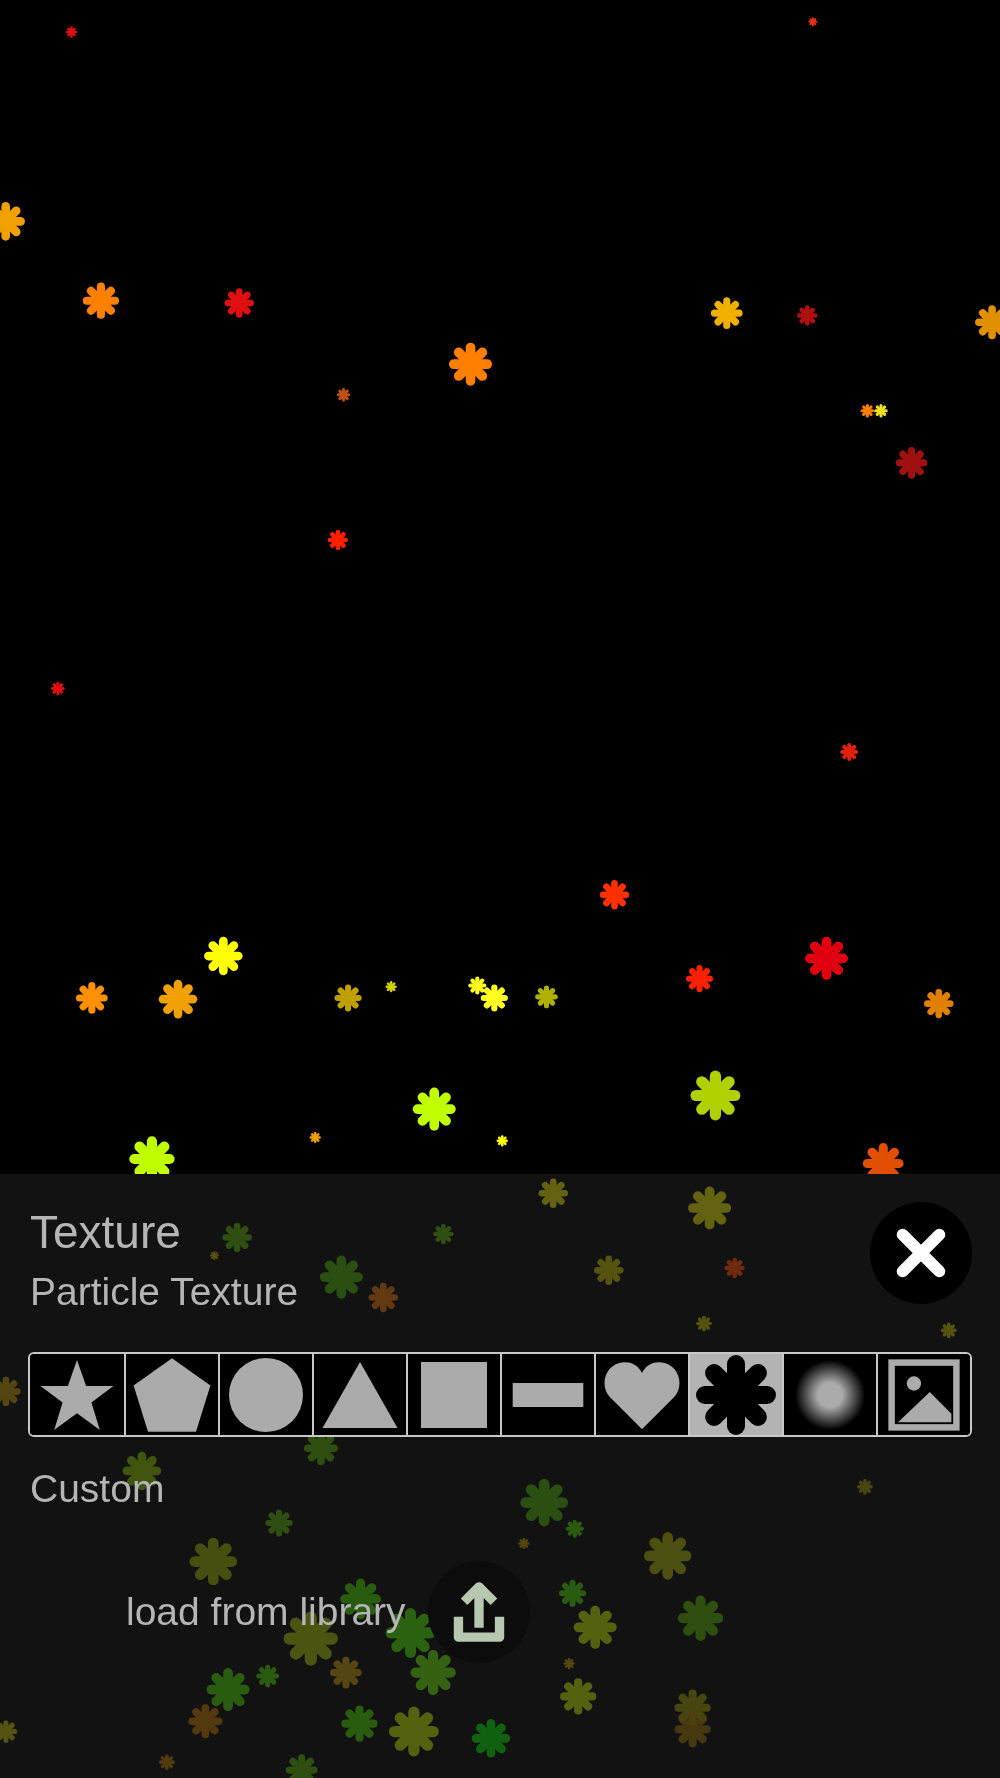 The height and width of the screenshot is (1778, 1000). Describe the element at coordinates (548, 1394) in the screenshot. I see `bar-icon` at that location.